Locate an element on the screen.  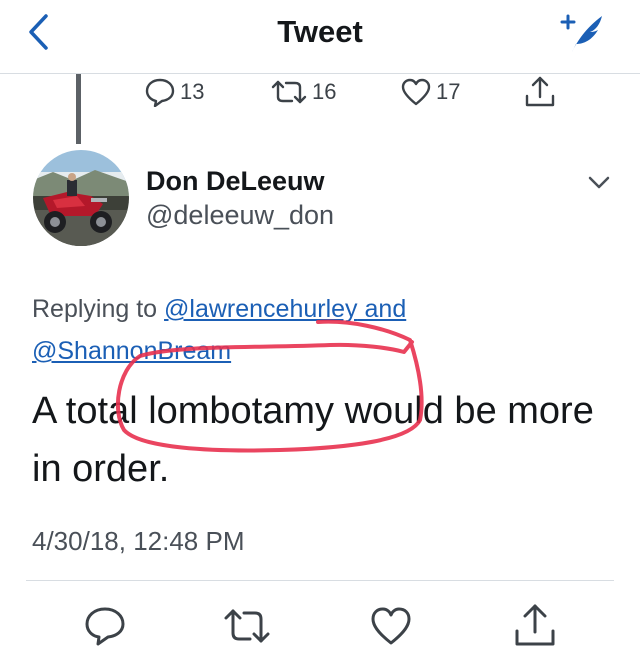
parent-like-button: 17 is located at coordinates (430, 92).